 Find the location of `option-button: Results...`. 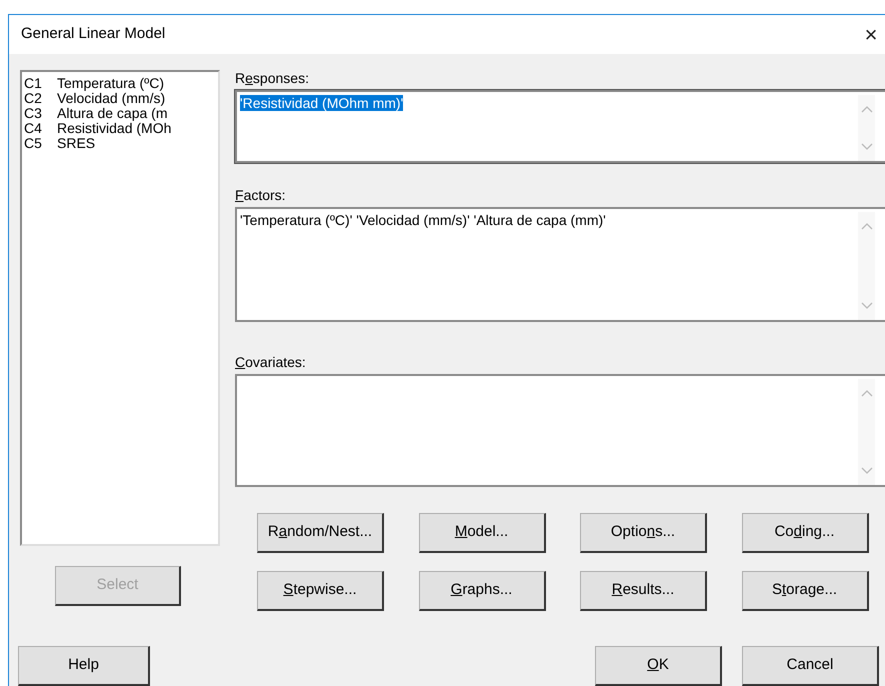

option-button: Results... is located at coordinates (643, 591).